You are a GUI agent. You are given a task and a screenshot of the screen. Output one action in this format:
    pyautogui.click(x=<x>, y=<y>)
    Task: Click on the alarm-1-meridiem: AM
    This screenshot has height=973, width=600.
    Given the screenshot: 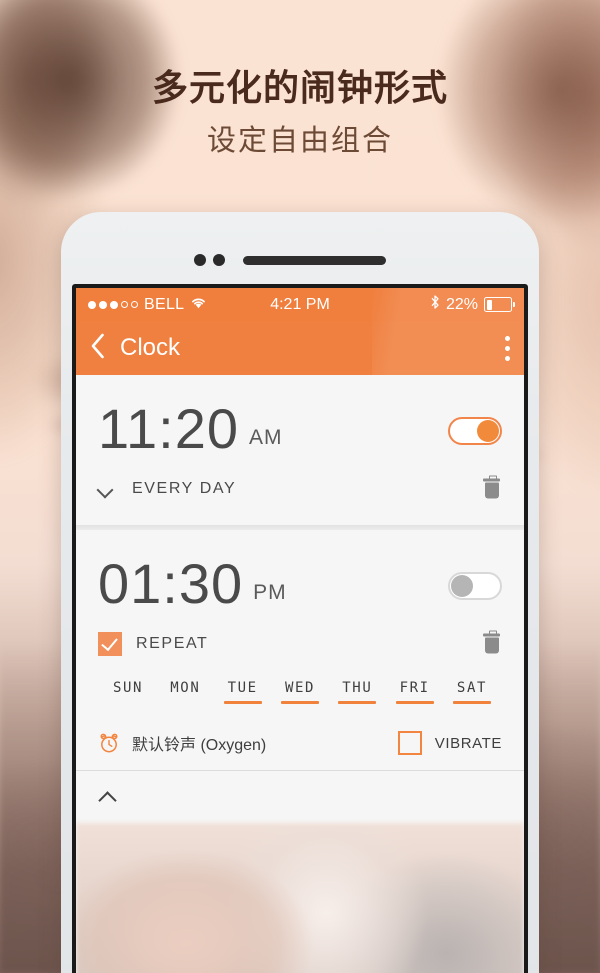 What is the action you would take?
    pyautogui.click(x=265, y=437)
    